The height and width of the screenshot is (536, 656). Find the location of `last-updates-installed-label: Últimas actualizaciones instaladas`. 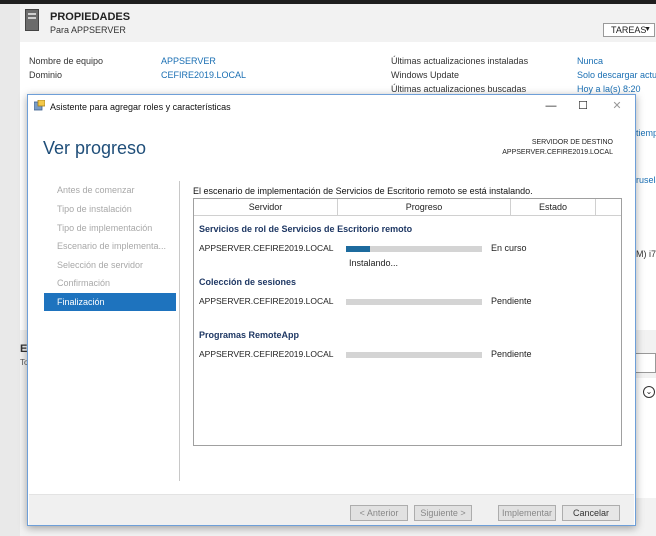

last-updates-installed-label: Últimas actualizaciones instaladas is located at coordinates (460, 61).